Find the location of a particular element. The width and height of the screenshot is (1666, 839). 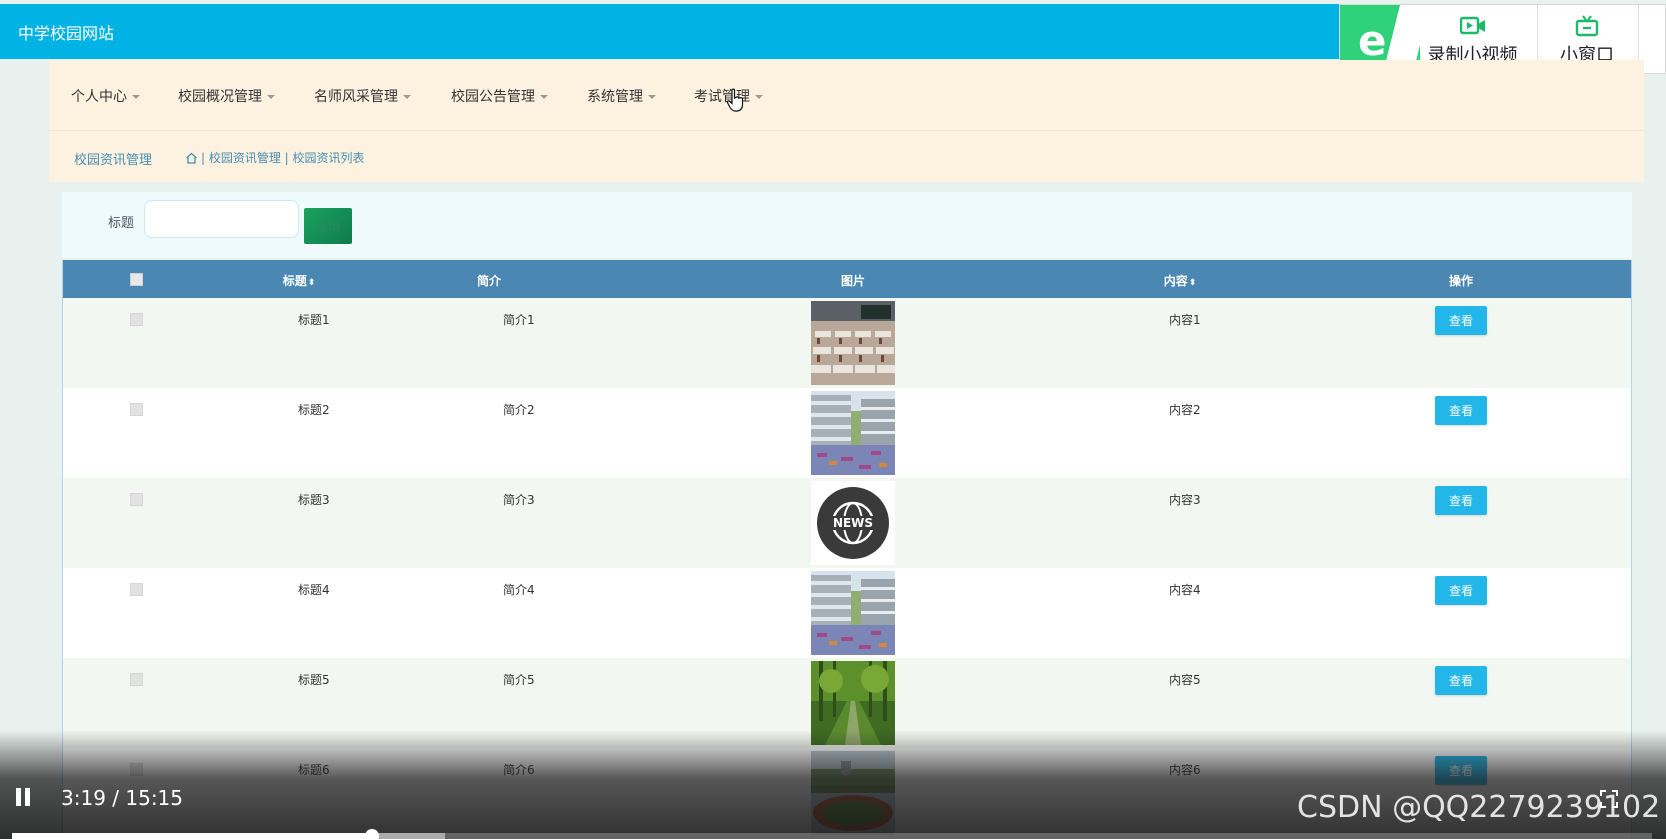

svg-text: NEWS is located at coordinates (853, 523).